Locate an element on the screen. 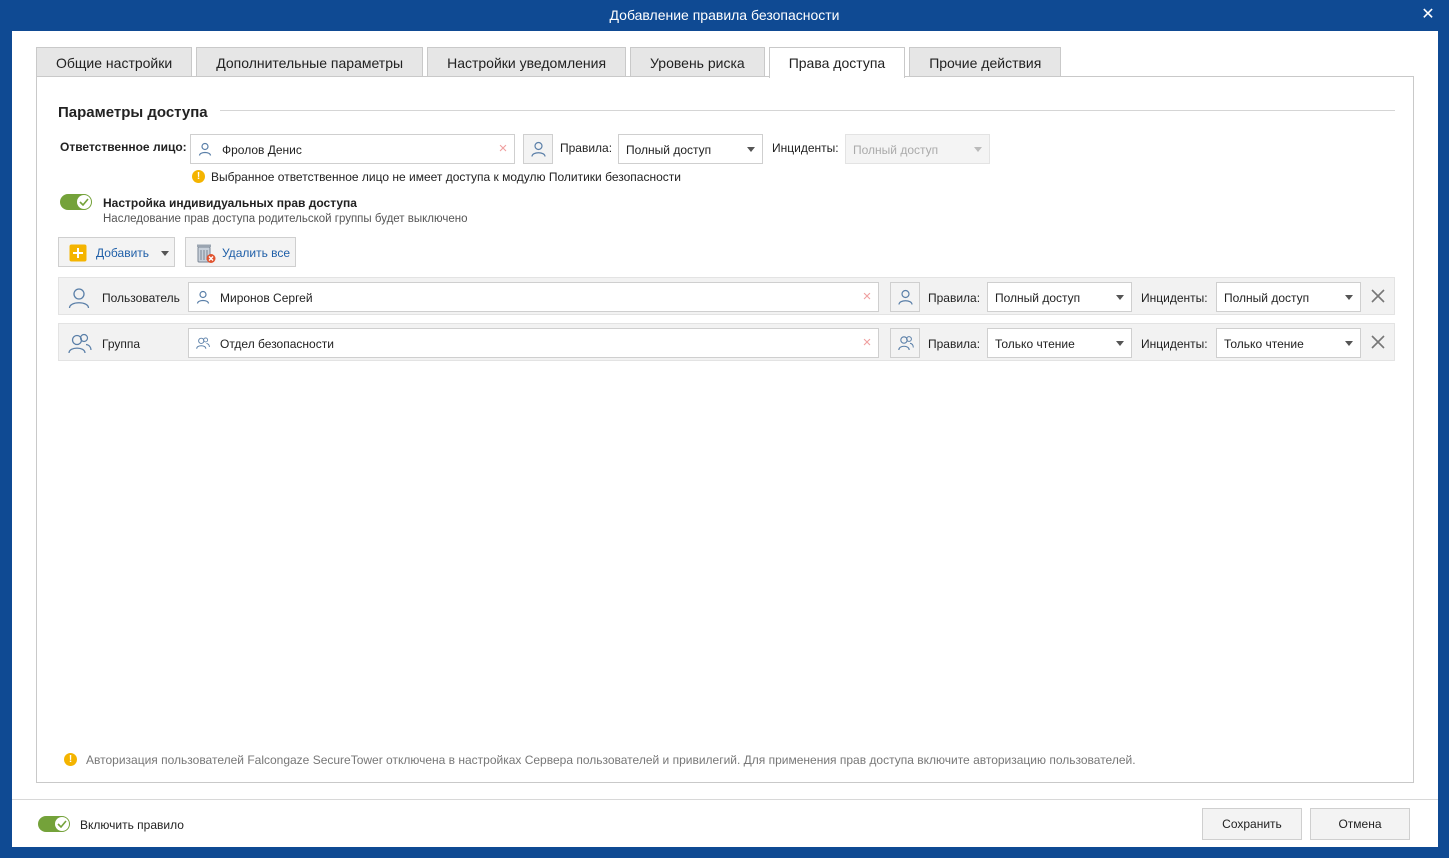 This screenshot has height=858, width=1449. responsible-rules-value: Полный доступ is located at coordinates (669, 150).